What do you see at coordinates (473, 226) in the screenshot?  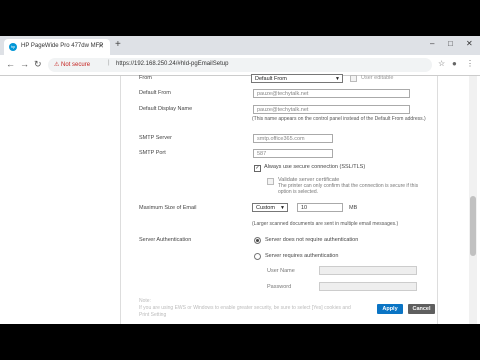 I see `scrollbar-thumb` at bounding box center [473, 226].